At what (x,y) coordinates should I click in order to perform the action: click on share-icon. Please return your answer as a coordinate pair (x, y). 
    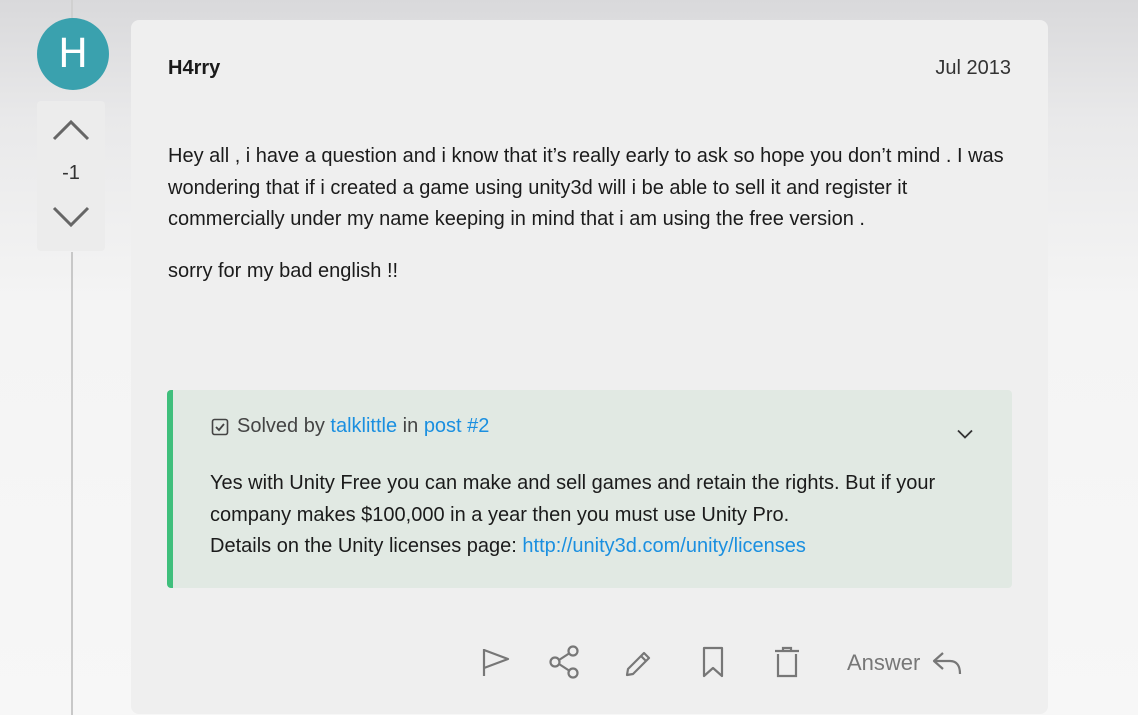
    Looking at the image, I should click on (564, 662).